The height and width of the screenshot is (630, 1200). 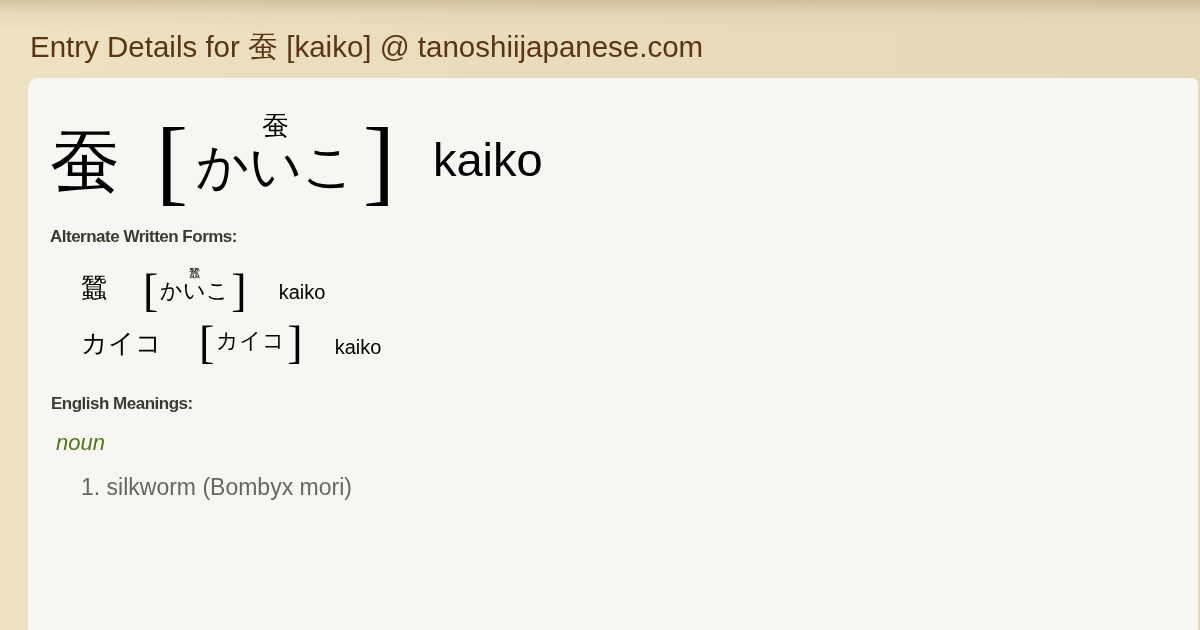 What do you see at coordinates (122, 404) in the screenshot?
I see `section-heading: English Meanings:` at bounding box center [122, 404].